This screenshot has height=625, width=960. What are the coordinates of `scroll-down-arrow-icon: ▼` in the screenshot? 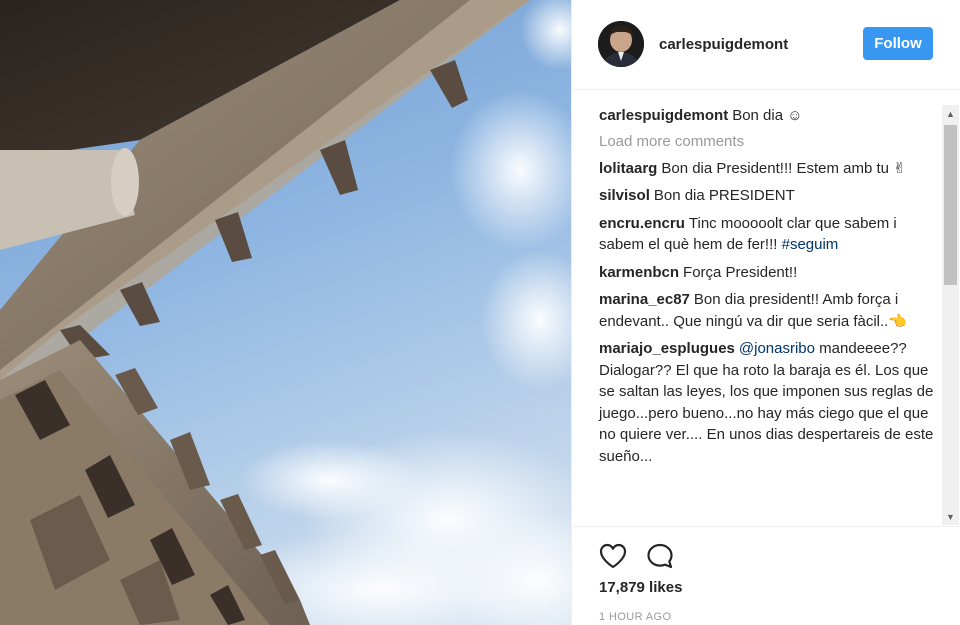 It's located at (950, 516).